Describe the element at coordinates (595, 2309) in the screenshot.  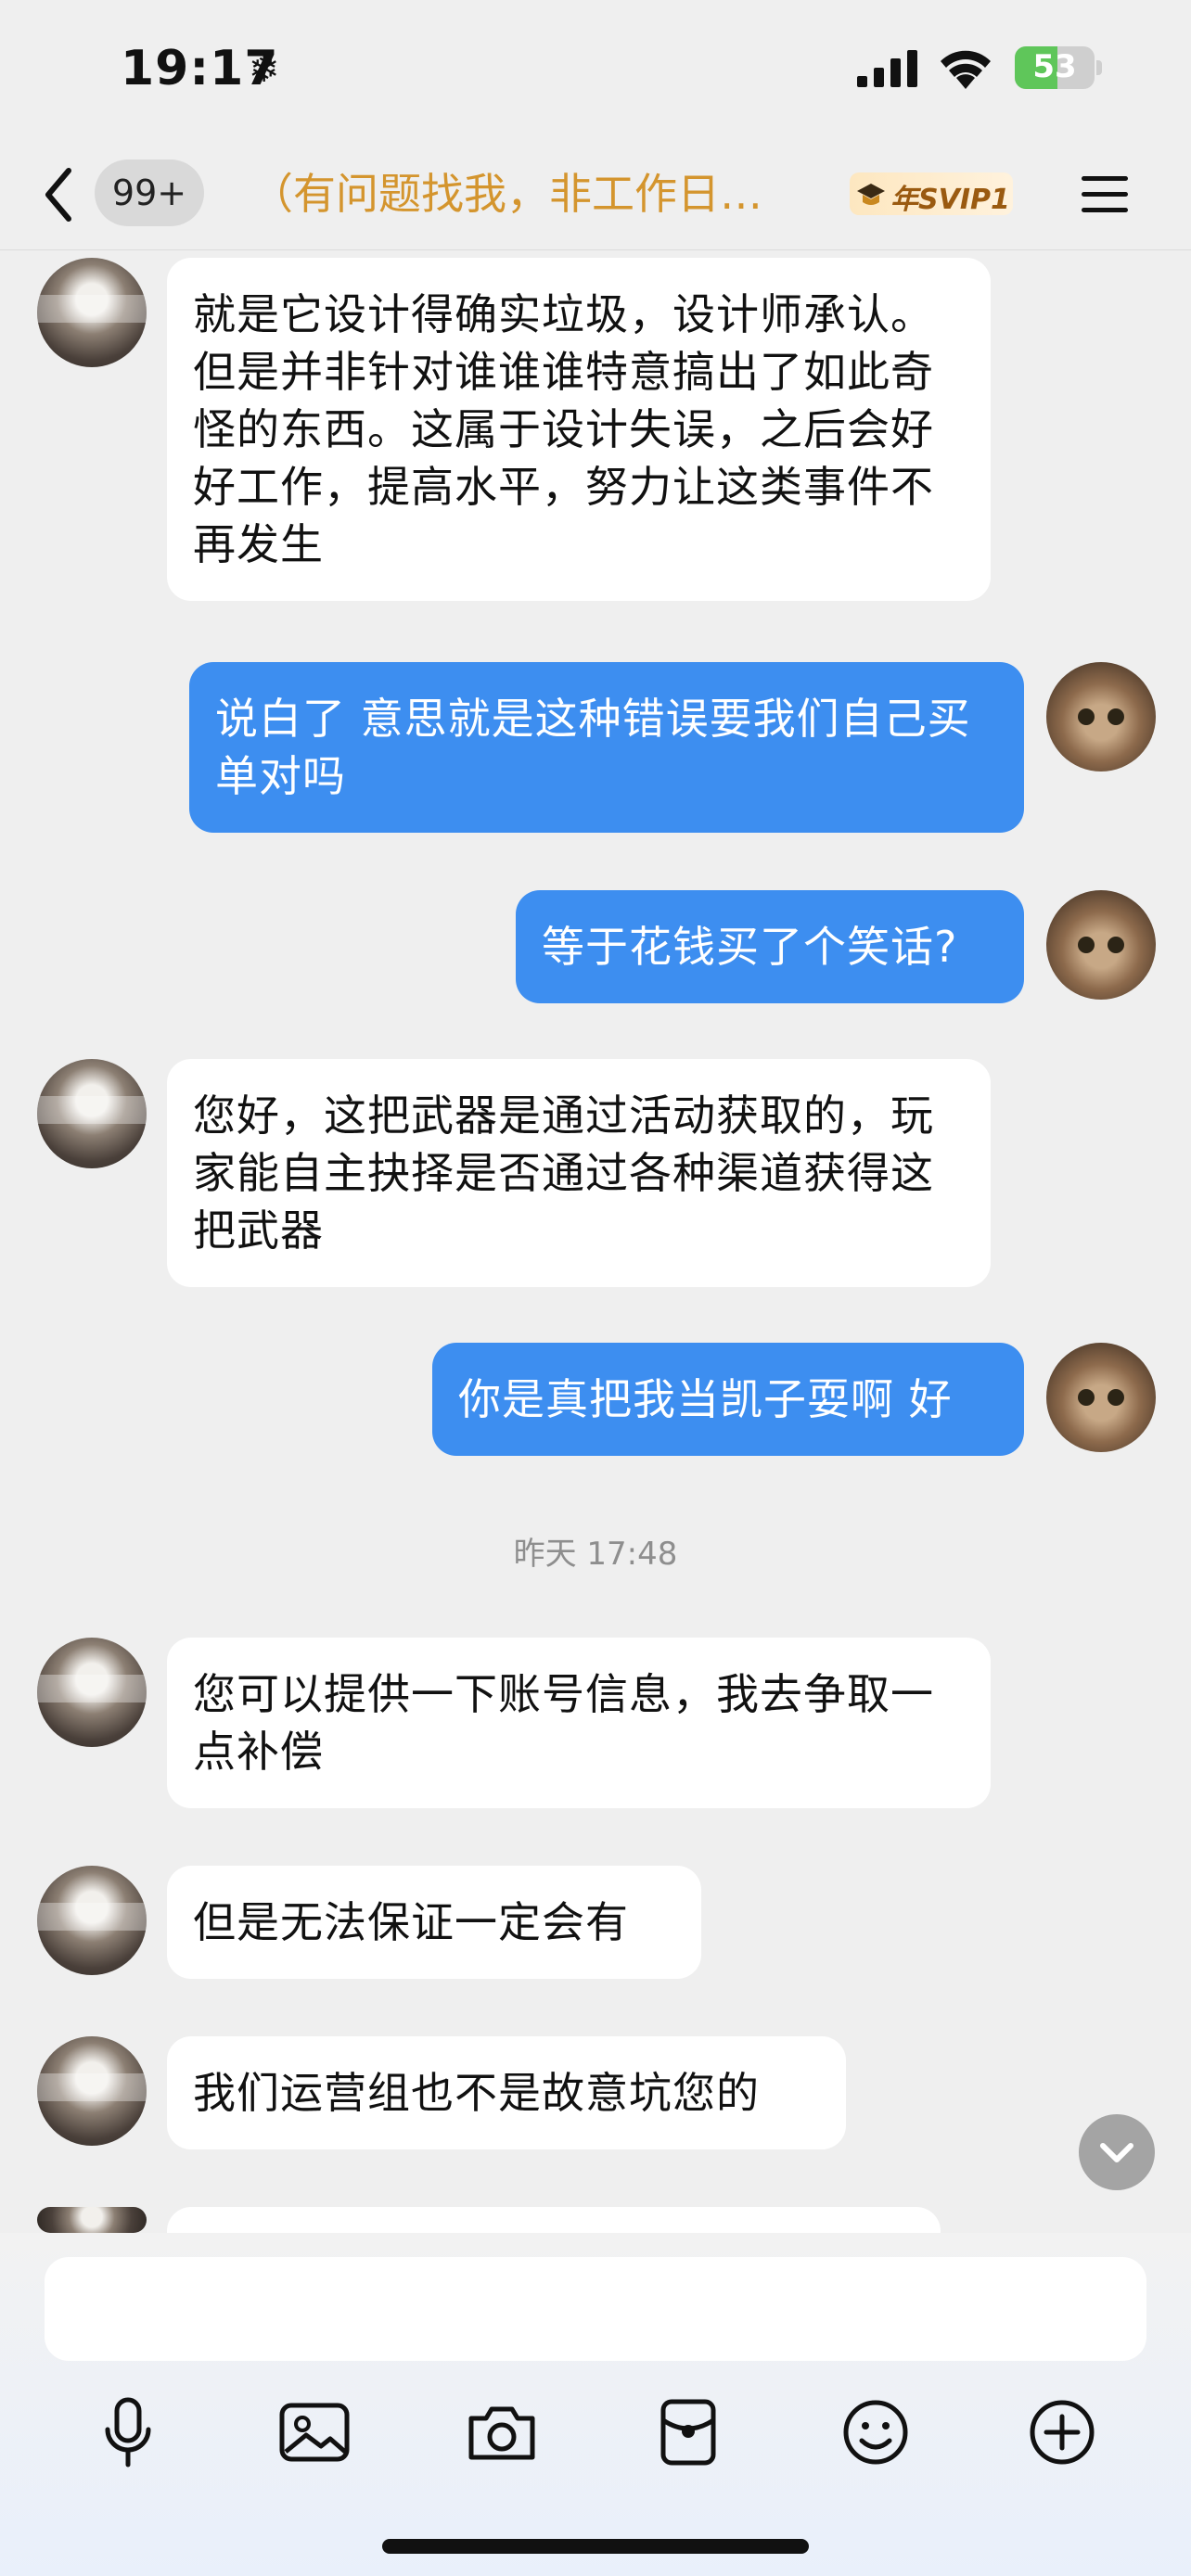
I see `message-input` at that location.